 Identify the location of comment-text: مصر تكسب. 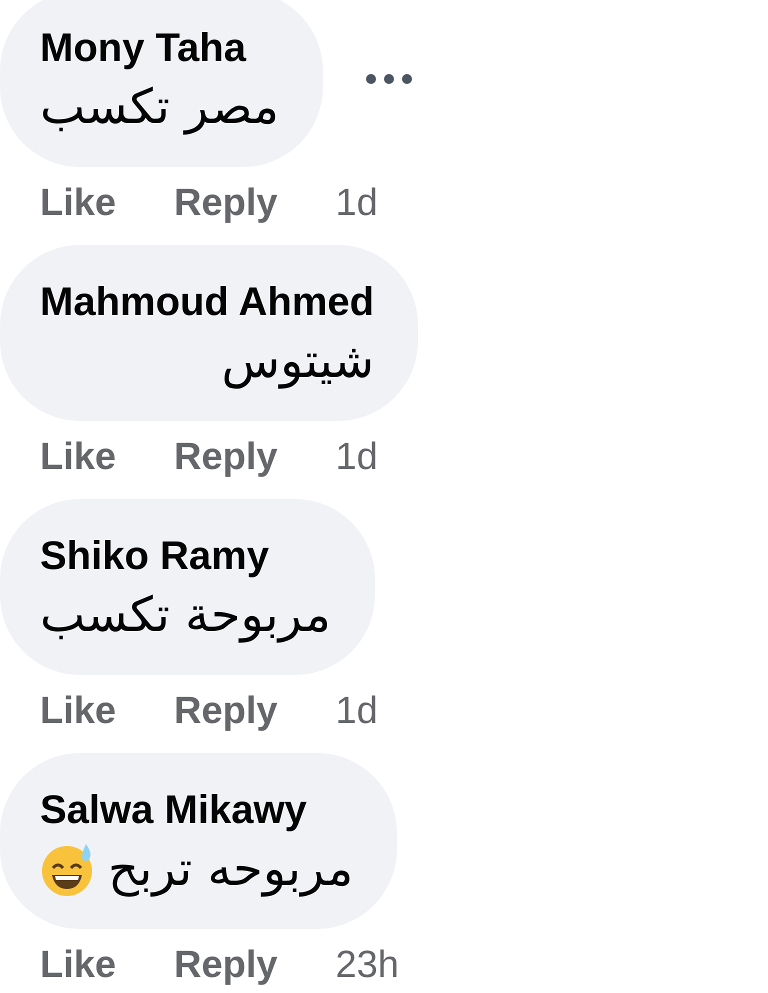
(159, 107).